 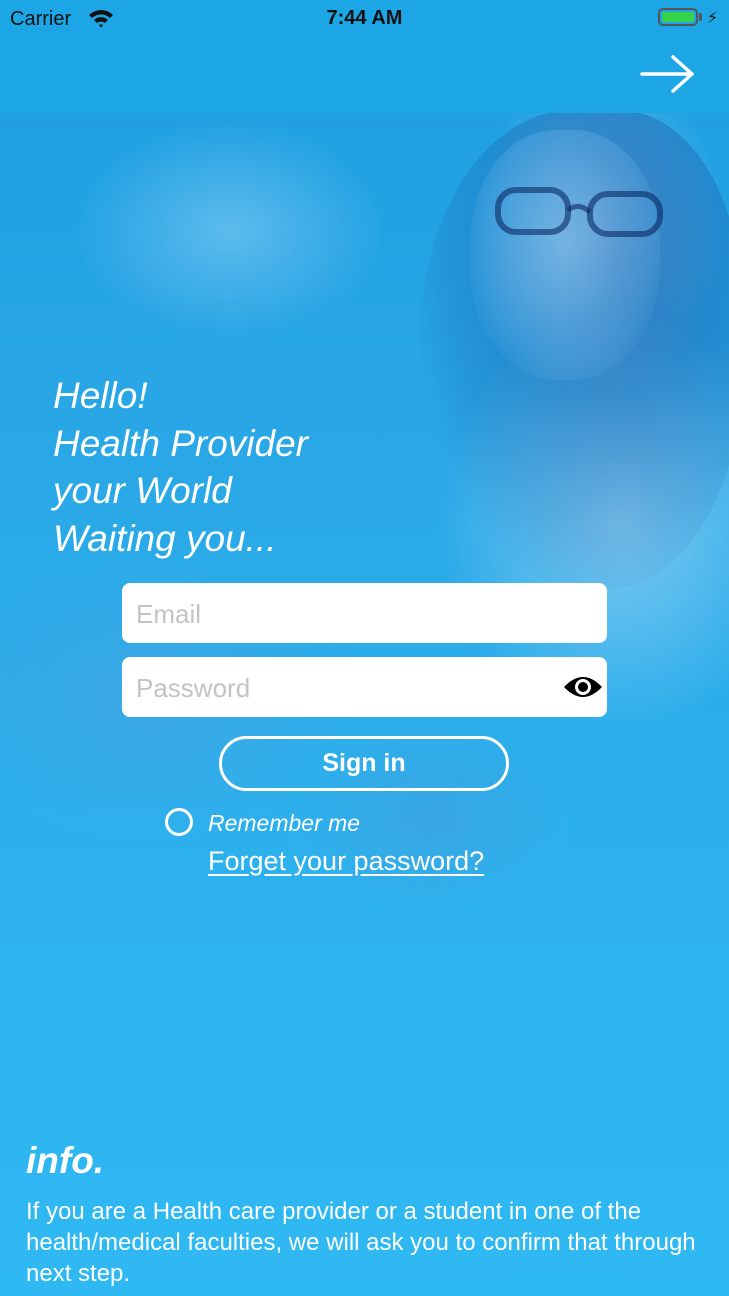 I want to click on battery-icon, so click(x=678, y=17).